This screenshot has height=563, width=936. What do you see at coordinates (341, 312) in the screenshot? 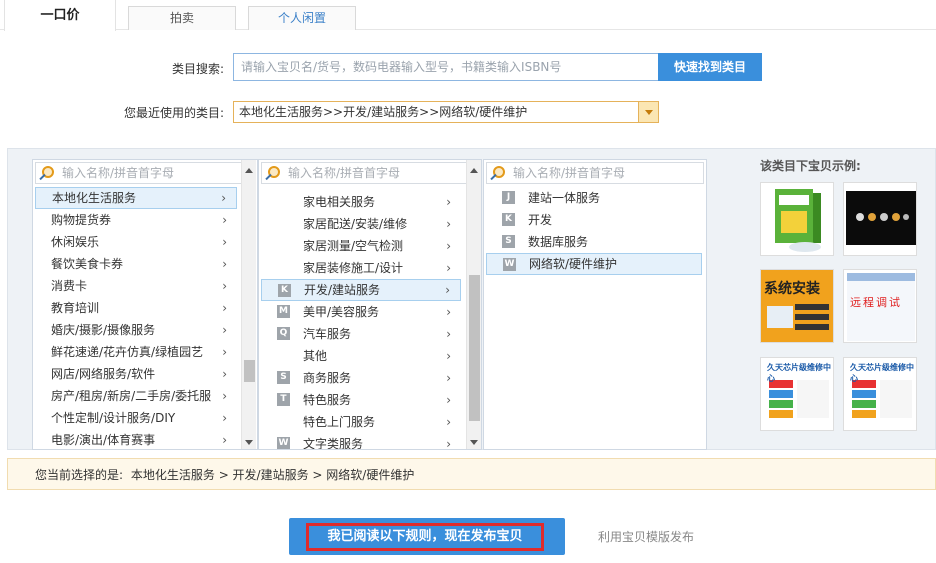
I see `category-label: 美甲/美容服务` at bounding box center [341, 312].